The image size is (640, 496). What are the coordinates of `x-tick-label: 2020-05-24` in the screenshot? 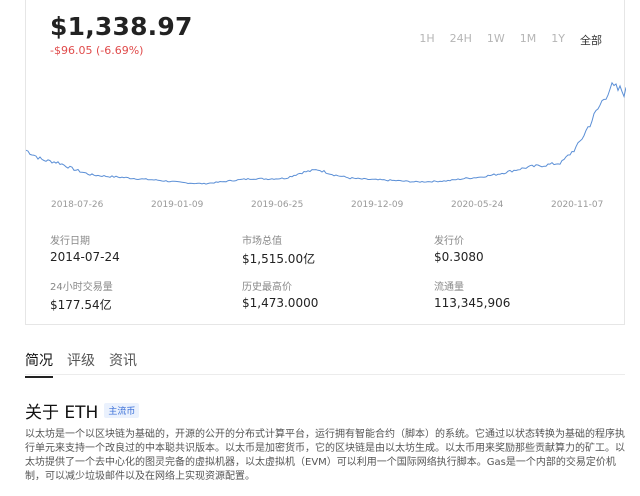 It's located at (477, 205).